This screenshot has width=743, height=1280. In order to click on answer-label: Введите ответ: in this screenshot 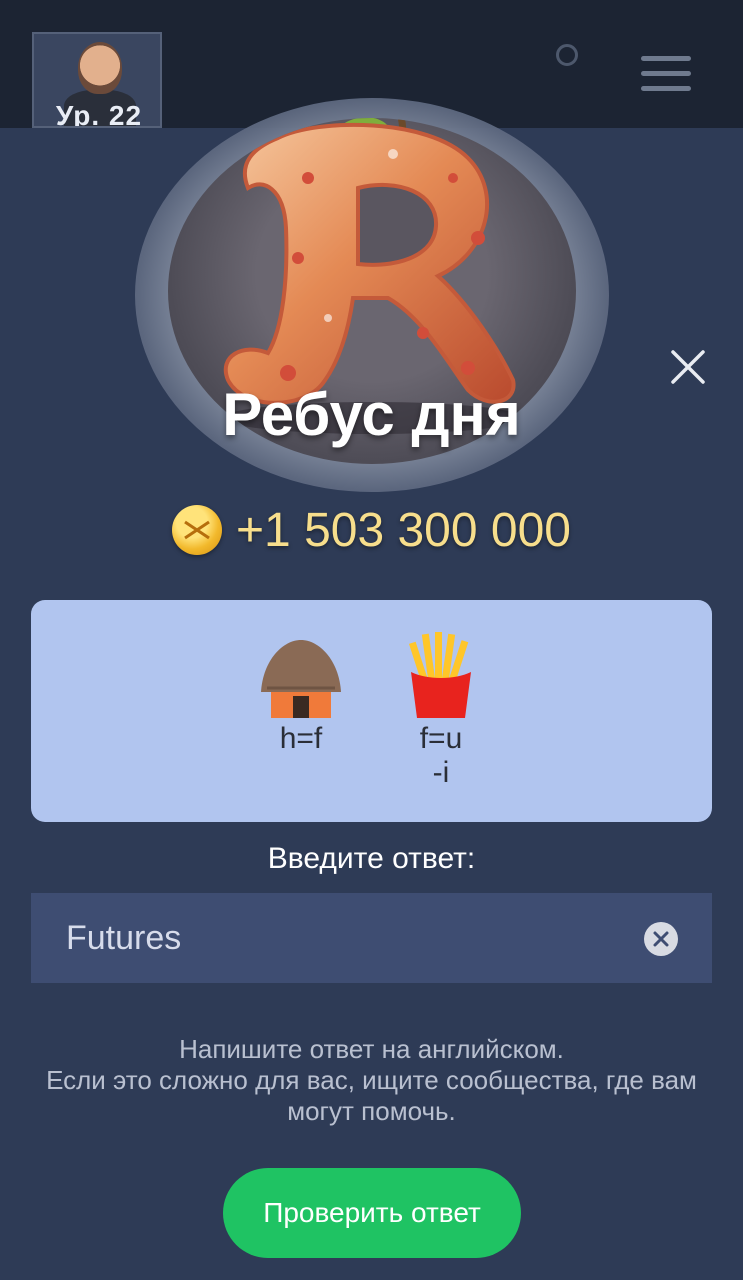, I will do `click(371, 858)`.